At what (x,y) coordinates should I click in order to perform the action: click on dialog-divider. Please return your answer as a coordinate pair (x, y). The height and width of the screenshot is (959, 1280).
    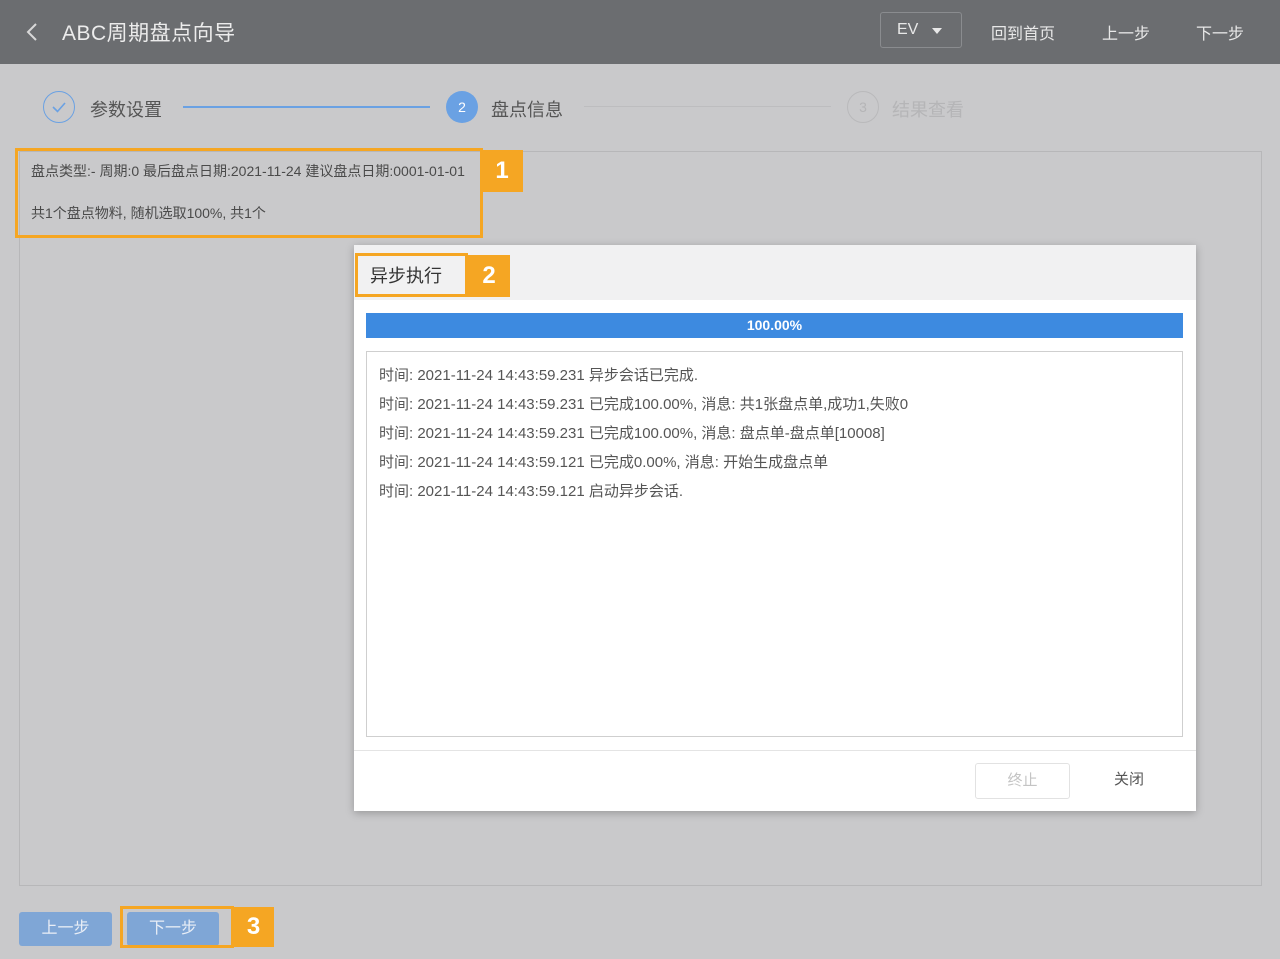
    Looking at the image, I should click on (775, 750).